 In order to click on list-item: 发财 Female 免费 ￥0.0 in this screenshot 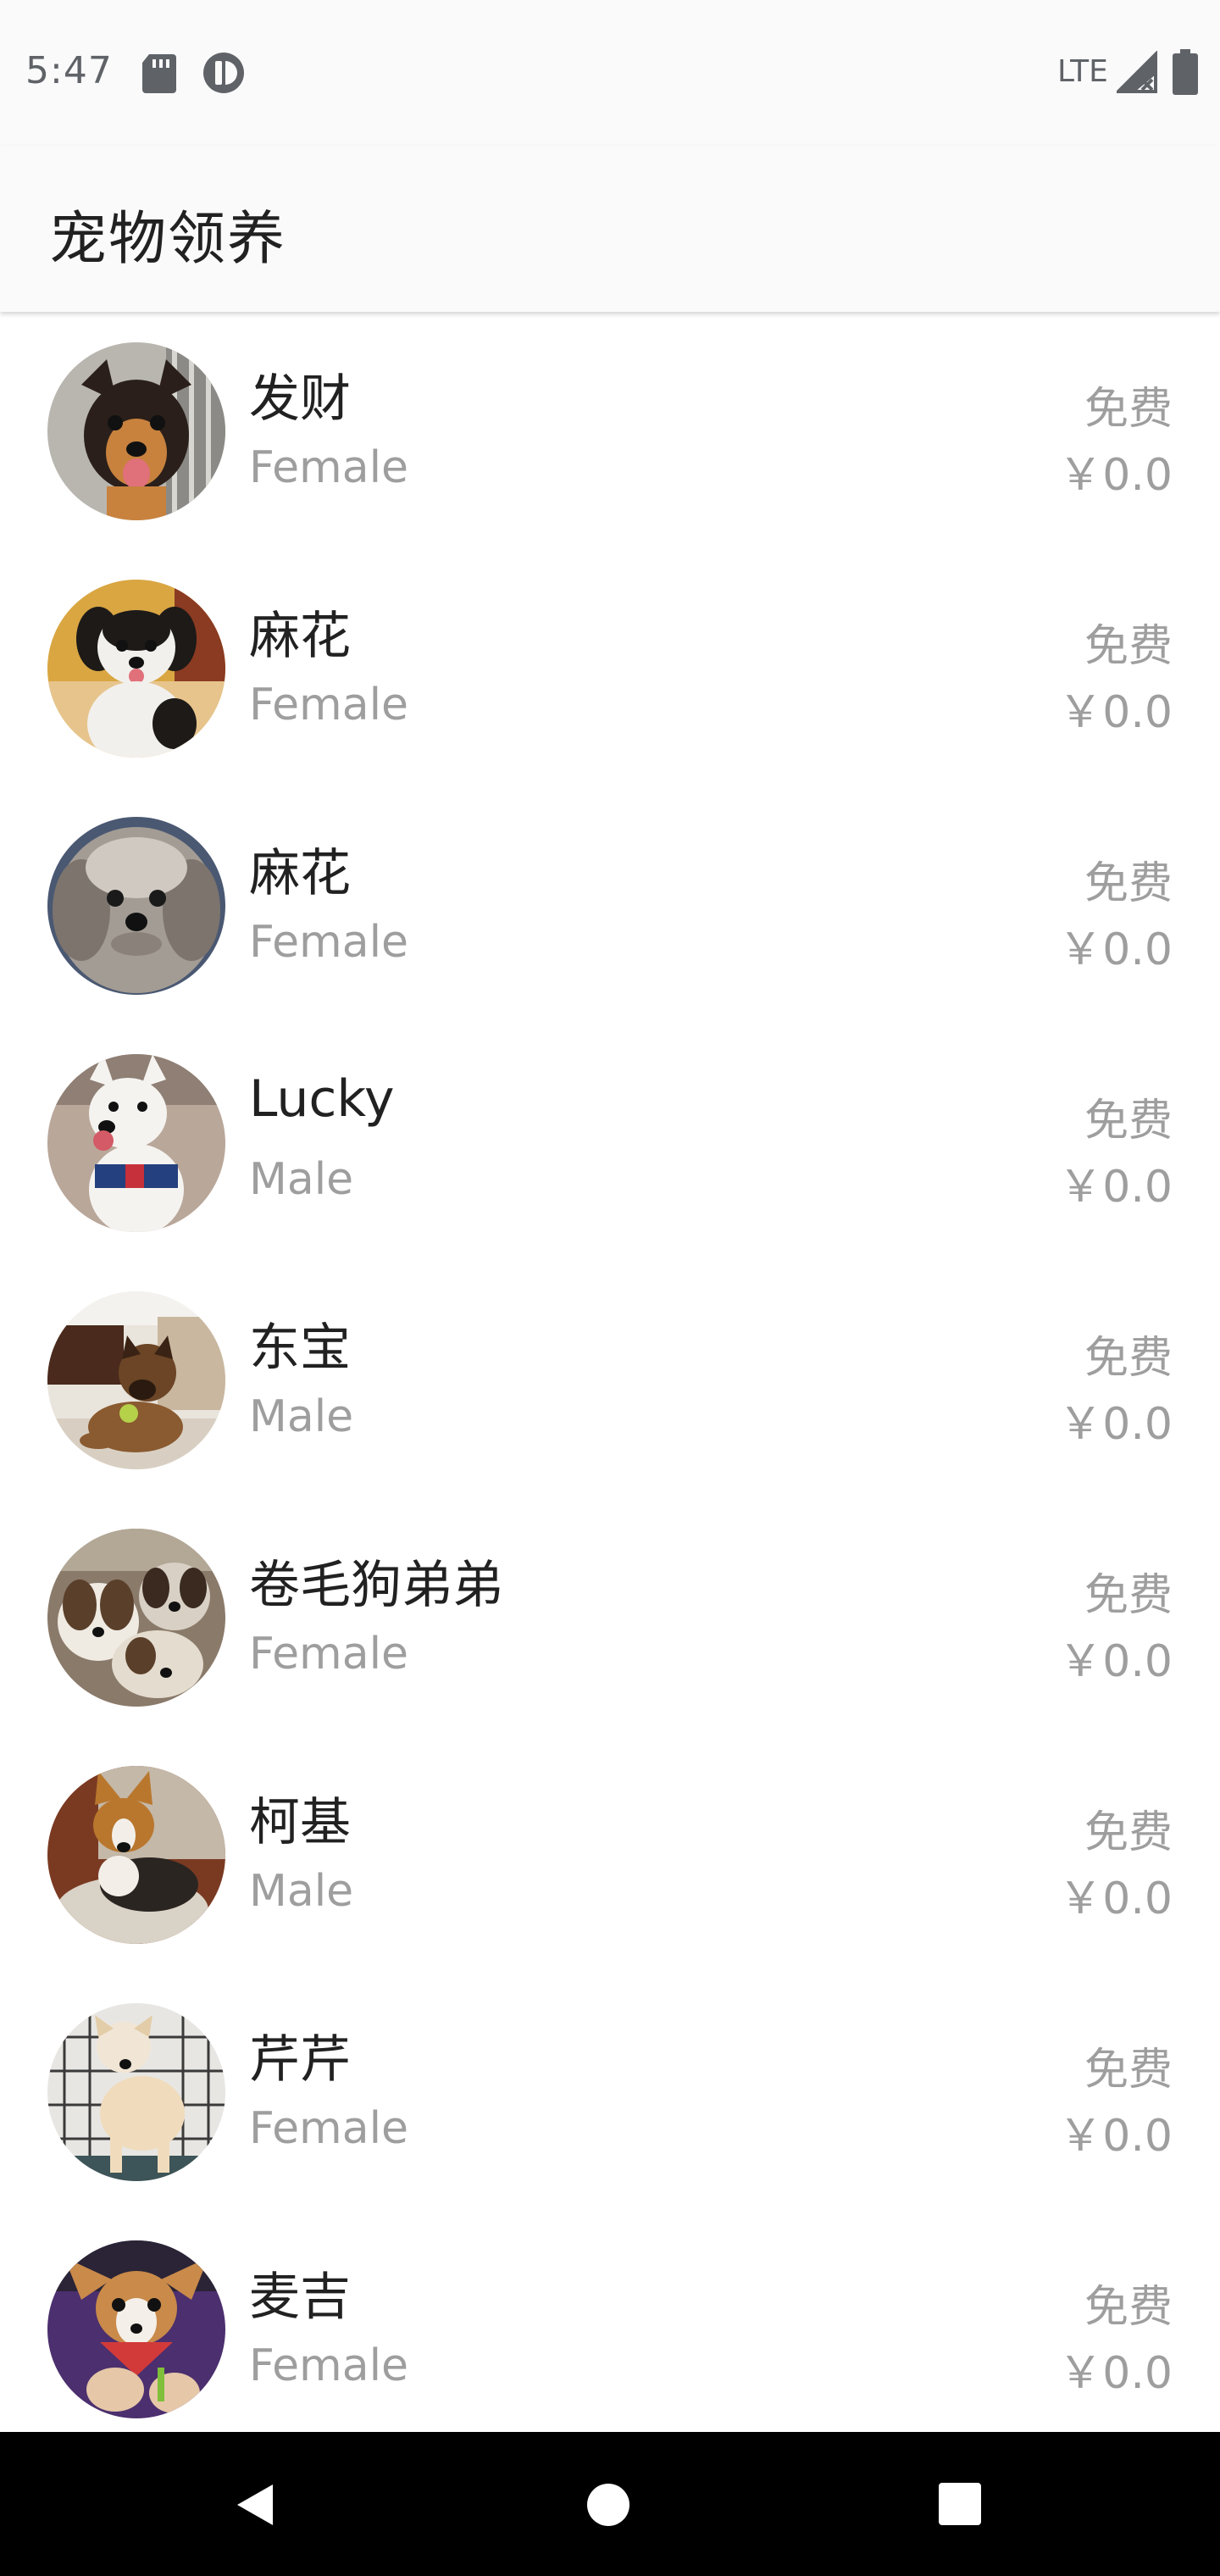, I will do `click(610, 433)`.